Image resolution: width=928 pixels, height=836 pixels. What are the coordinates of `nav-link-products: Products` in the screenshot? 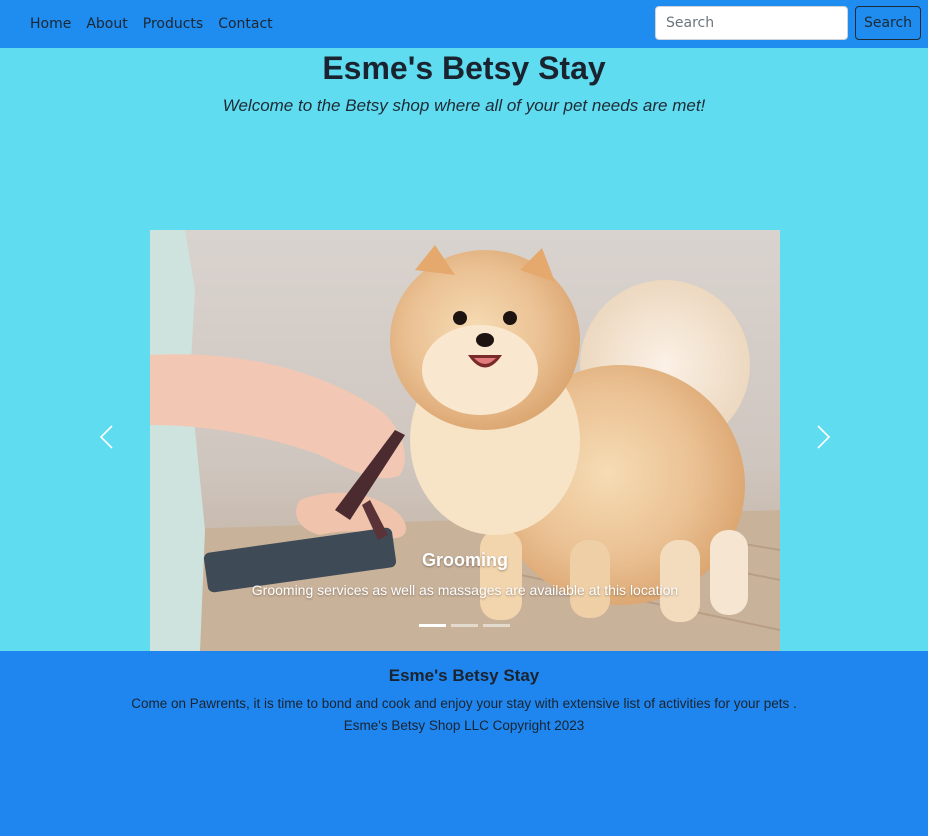 It's located at (172, 24).